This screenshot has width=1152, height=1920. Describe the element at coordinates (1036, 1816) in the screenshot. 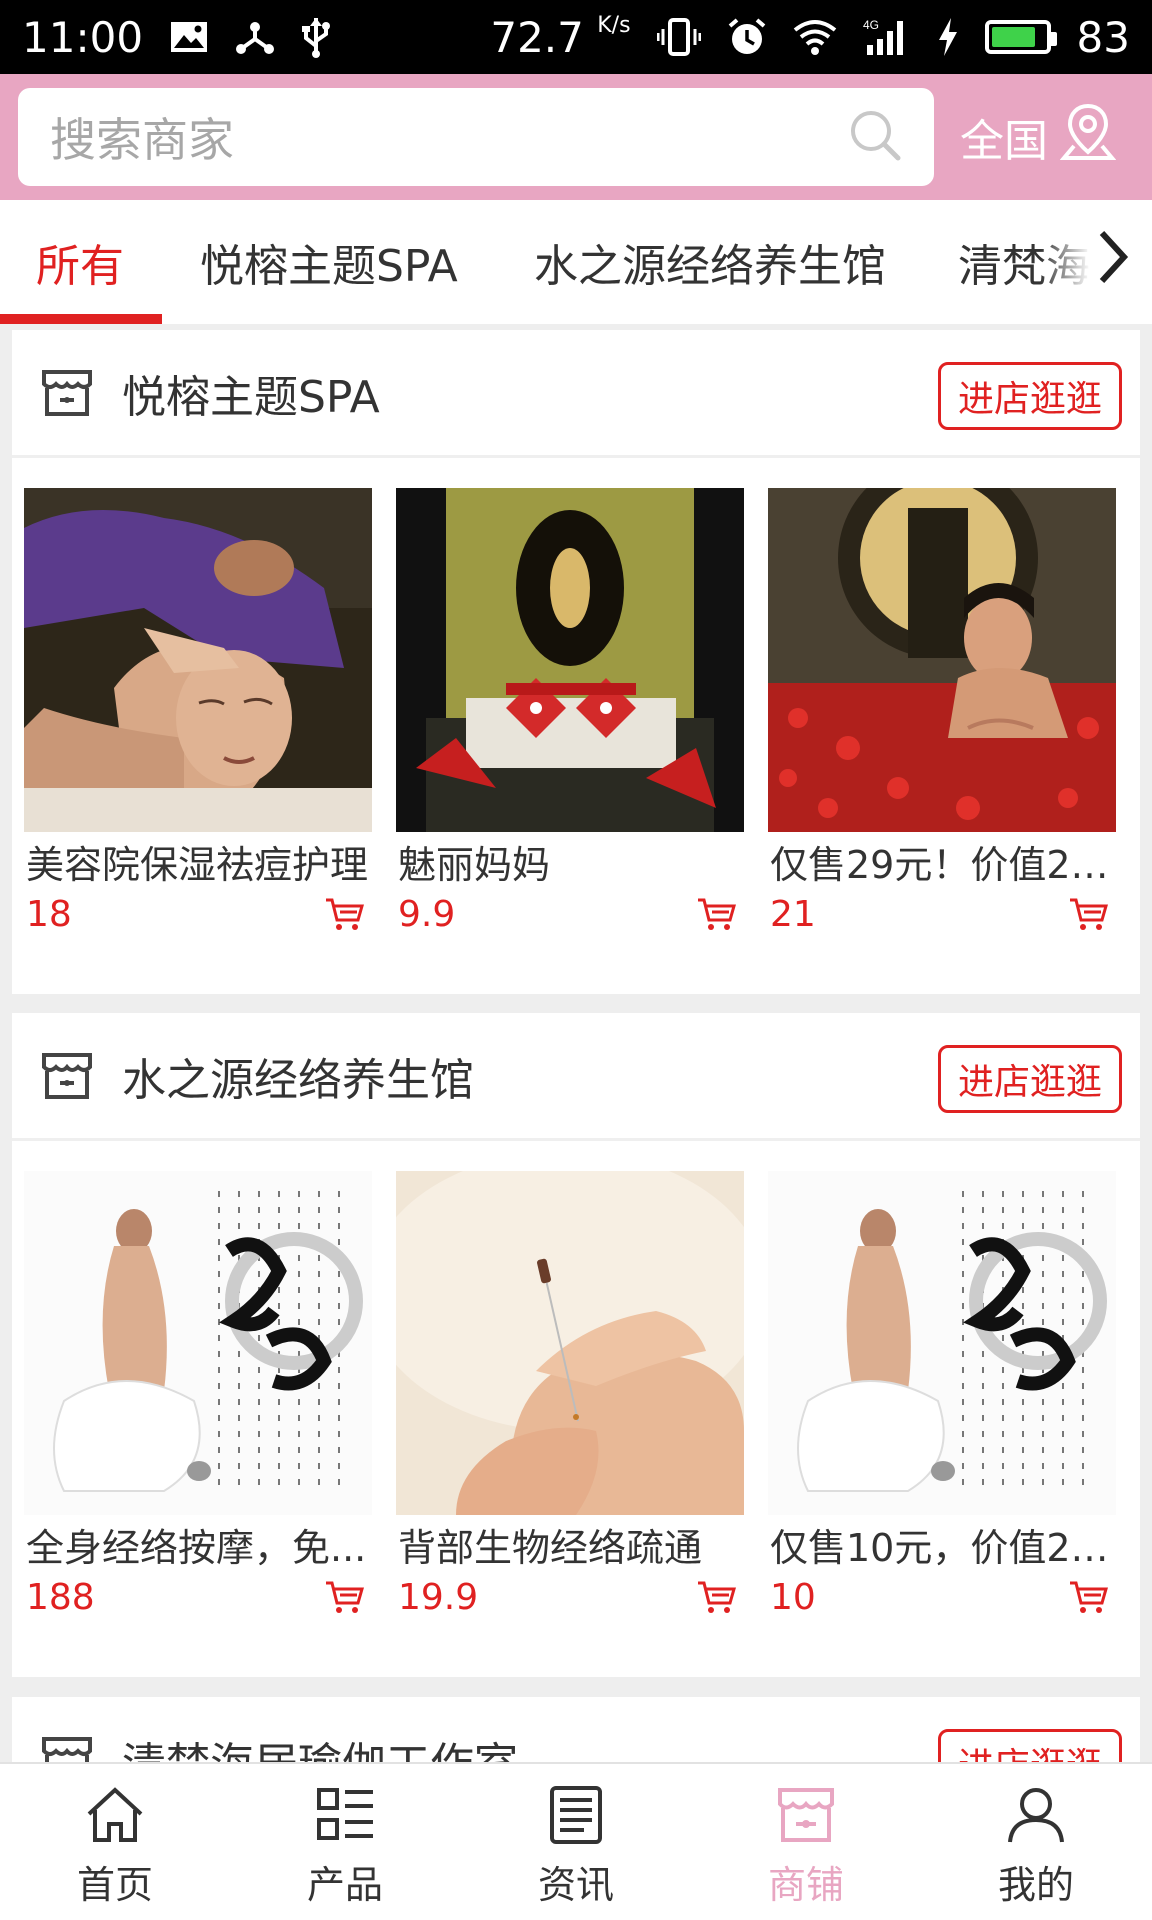

I see `user-icon` at that location.